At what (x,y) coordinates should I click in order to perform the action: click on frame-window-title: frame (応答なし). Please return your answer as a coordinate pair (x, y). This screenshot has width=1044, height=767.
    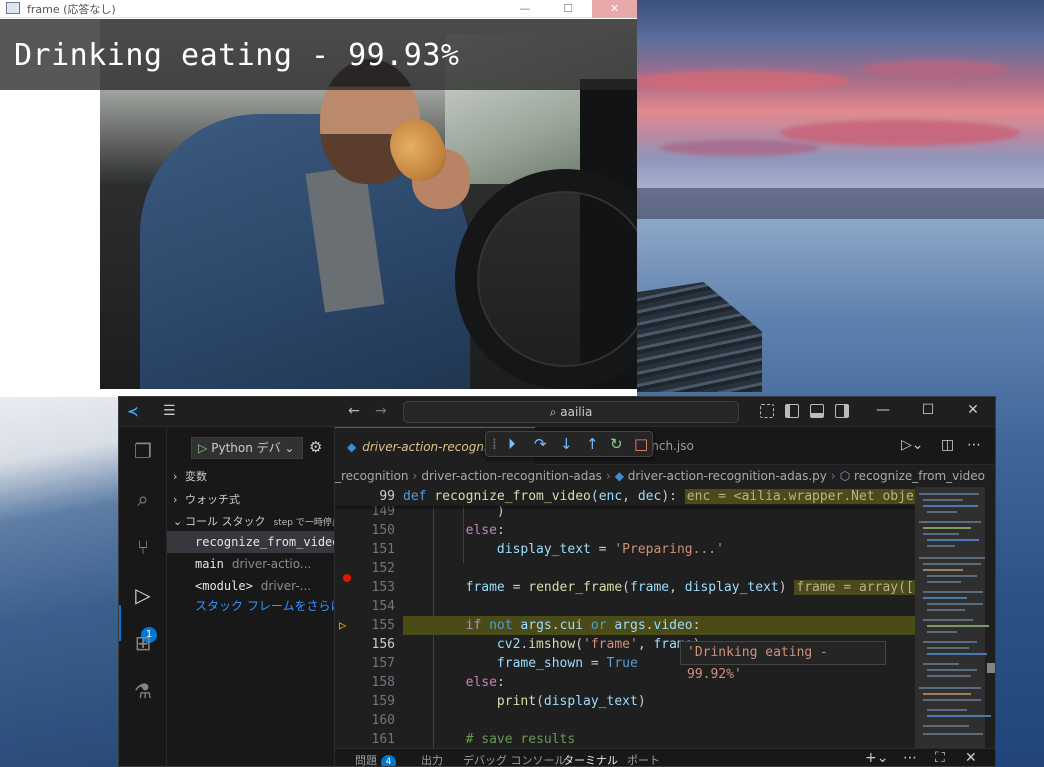
    Looking at the image, I should click on (71, 9).